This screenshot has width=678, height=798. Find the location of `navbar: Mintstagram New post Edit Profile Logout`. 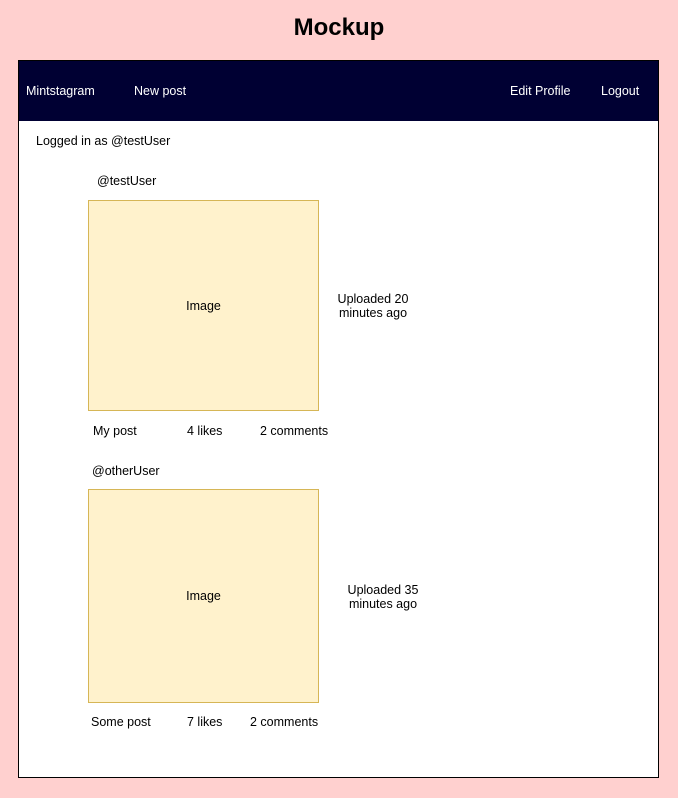

navbar: Mintstagram New post Edit Profile Logout is located at coordinates (338, 91).